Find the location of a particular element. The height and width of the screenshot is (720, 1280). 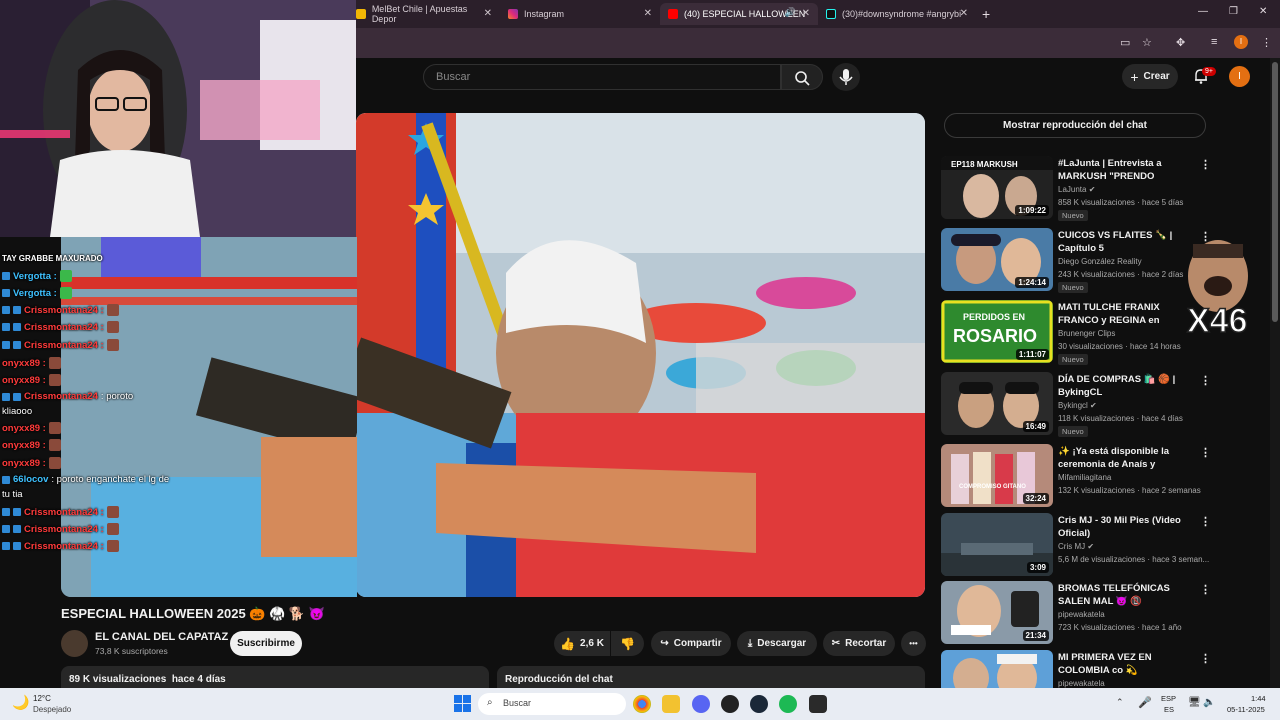

voice-search-button is located at coordinates (846, 77).